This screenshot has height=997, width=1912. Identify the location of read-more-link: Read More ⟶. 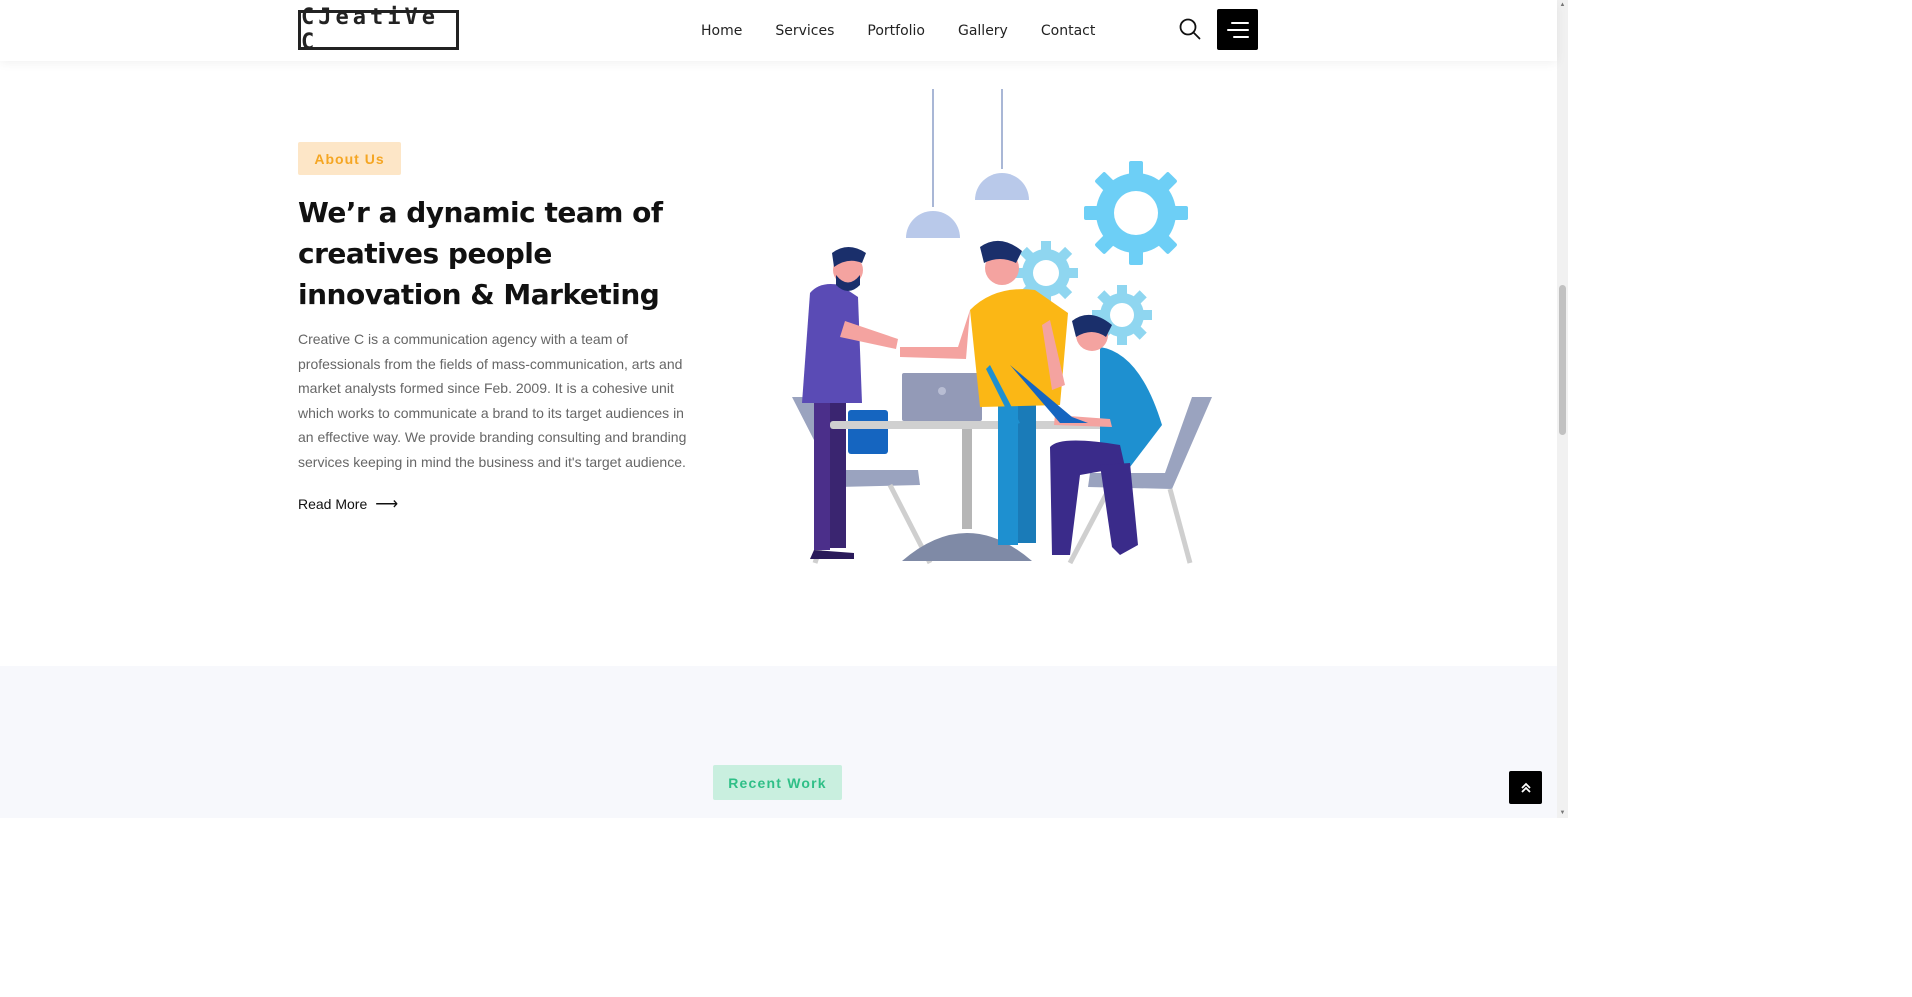
(348, 504).